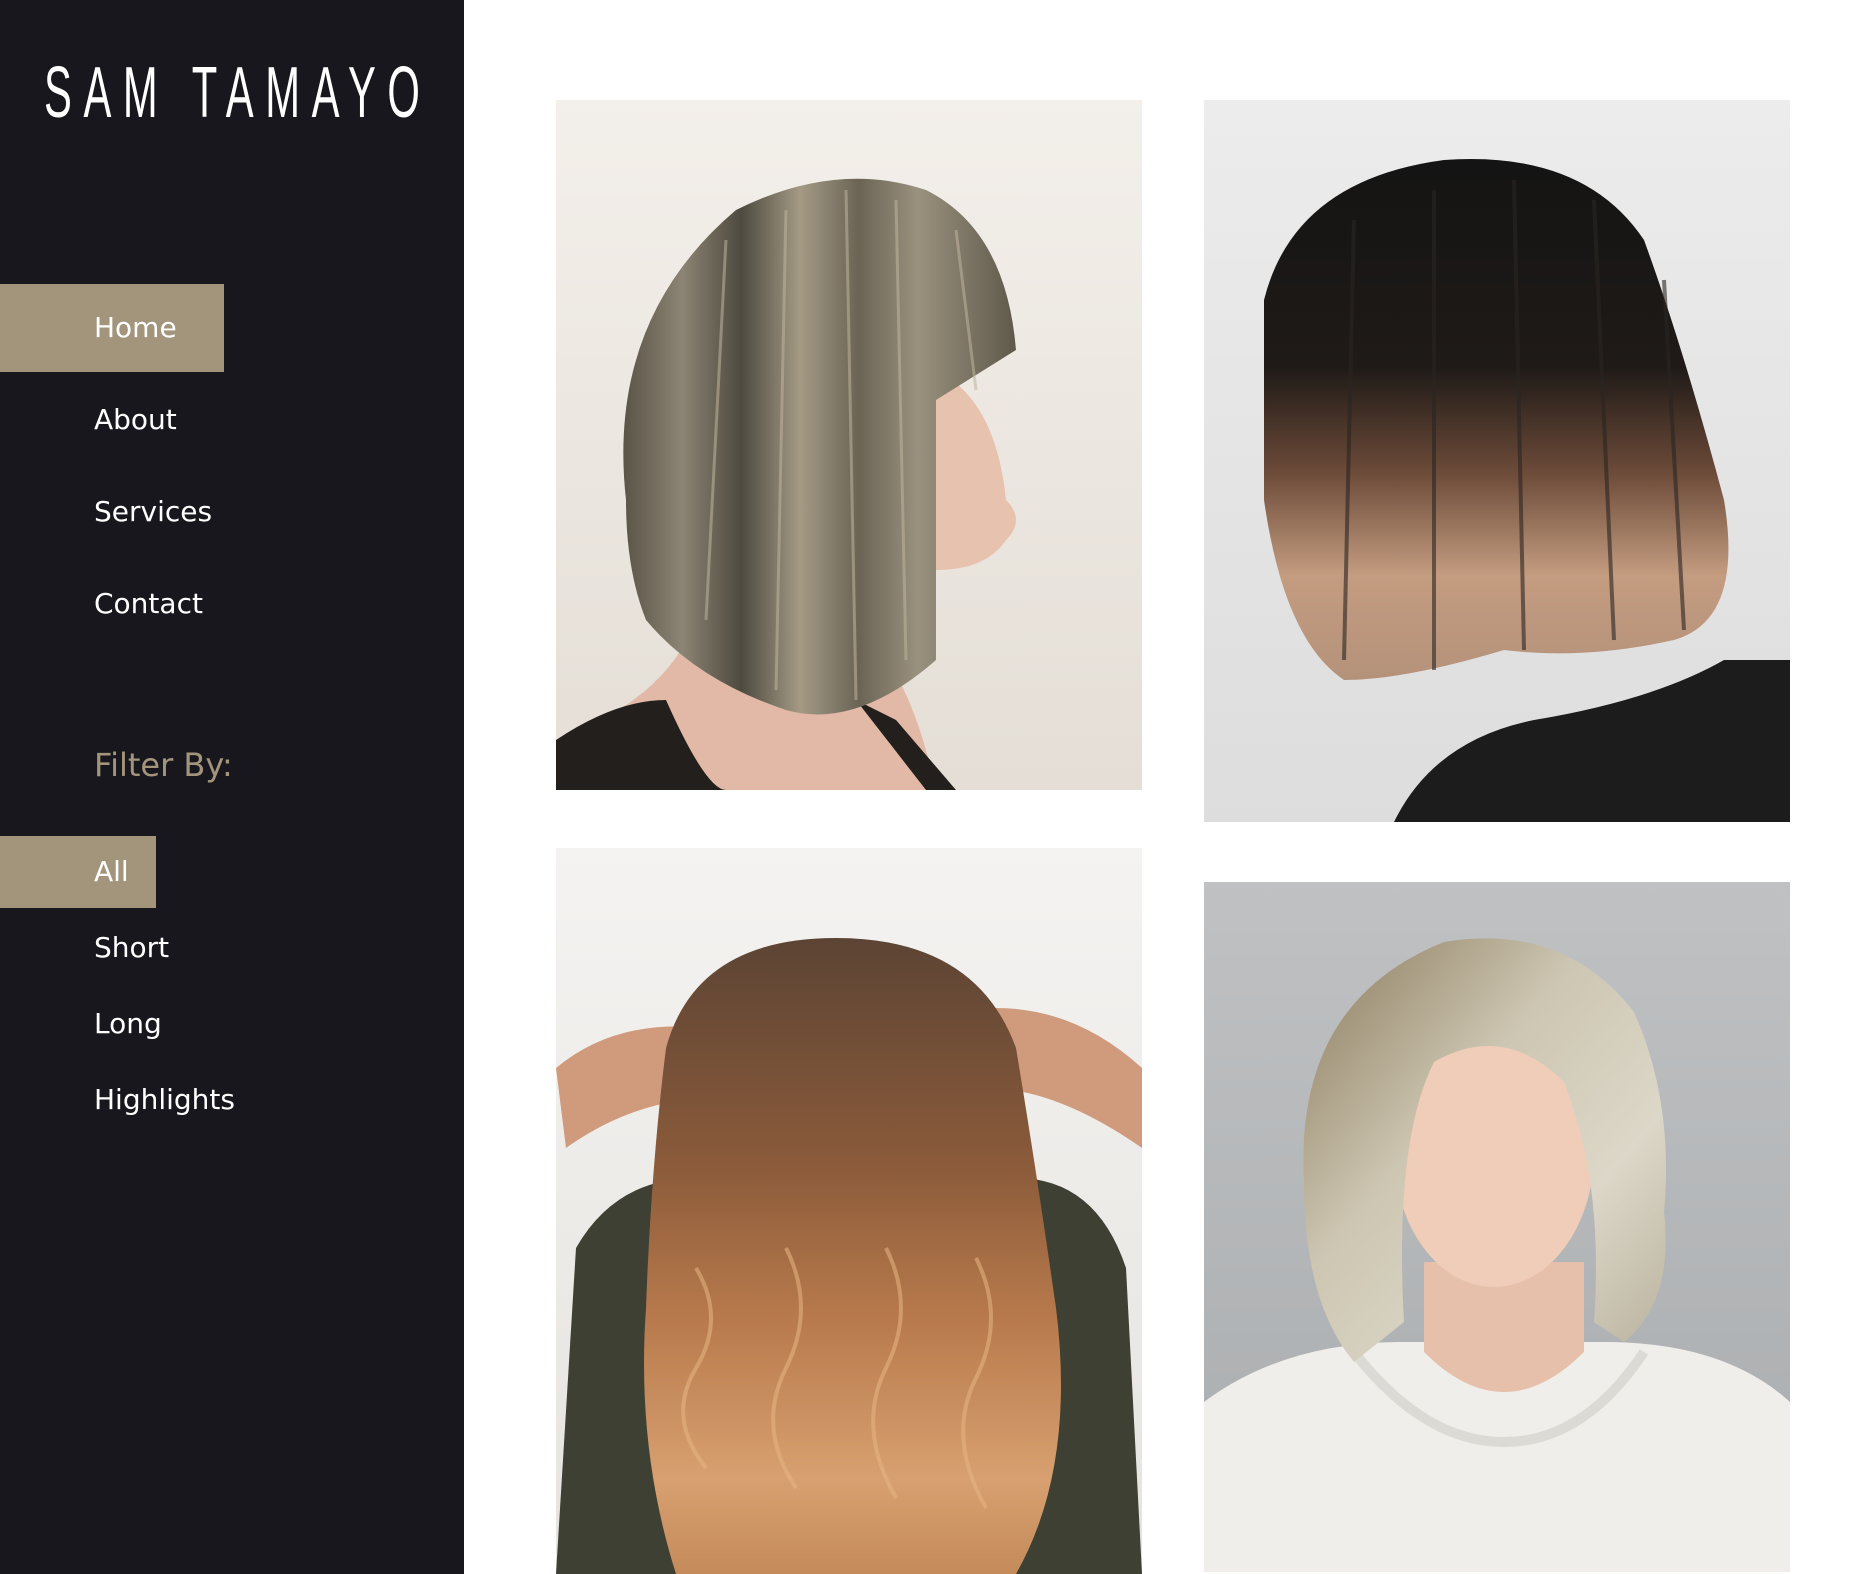 The width and height of the screenshot is (1864, 1574). Describe the element at coordinates (1497, 461) in the screenshot. I see `gallery-photo-blunt-bob` at that location.